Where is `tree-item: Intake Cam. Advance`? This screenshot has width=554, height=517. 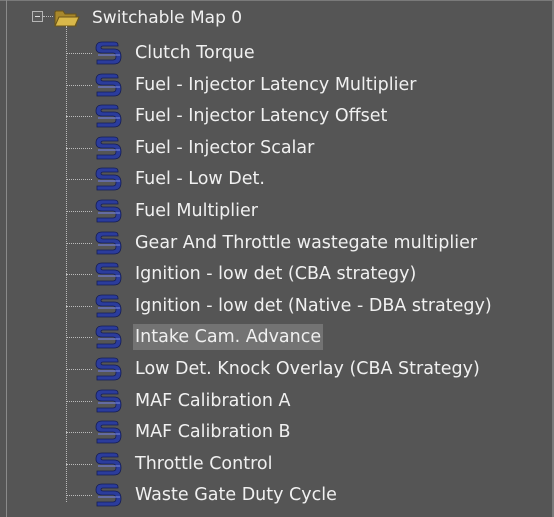
tree-item: Intake Cam. Advance is located at coordinates (306, 337).